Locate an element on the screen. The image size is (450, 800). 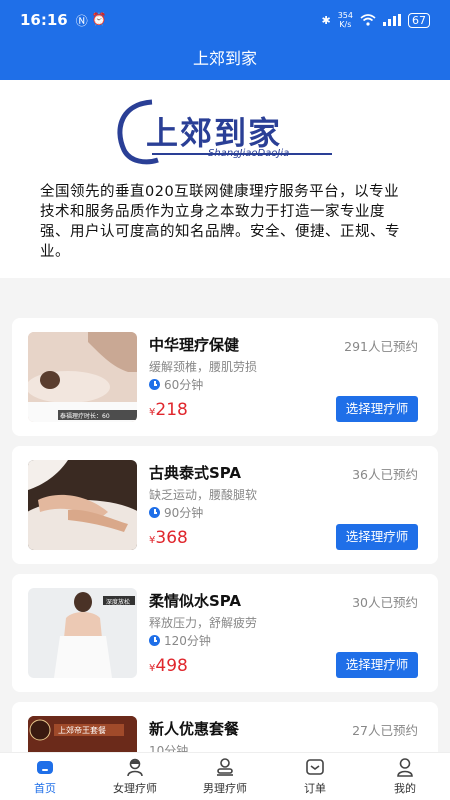
service-duration: 90分钟 is located at coordinates (176, 512).